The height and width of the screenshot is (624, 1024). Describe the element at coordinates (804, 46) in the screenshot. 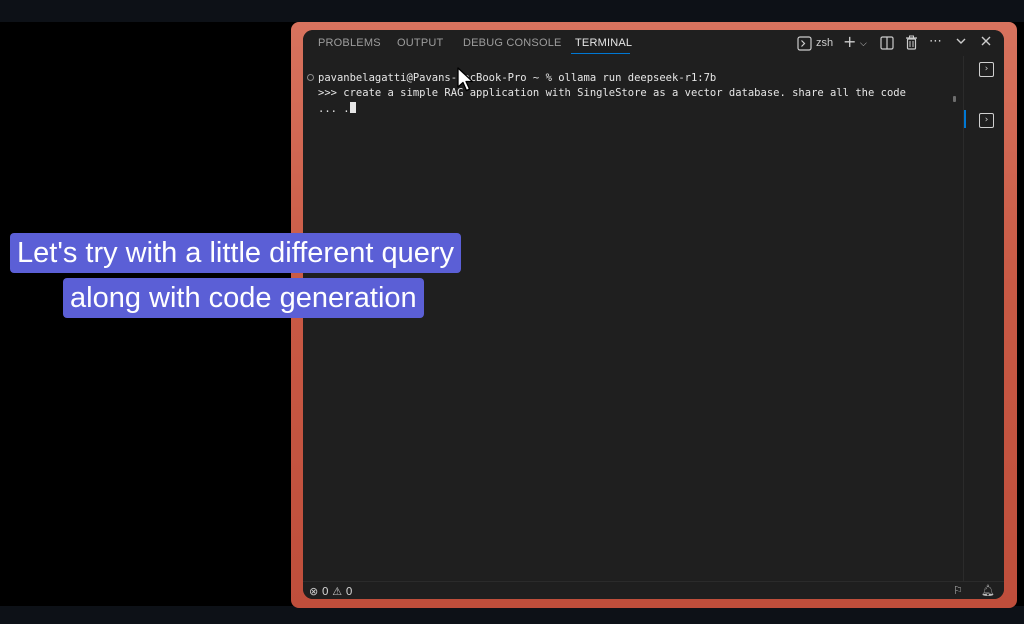

I see `terminal-icon` at that location.